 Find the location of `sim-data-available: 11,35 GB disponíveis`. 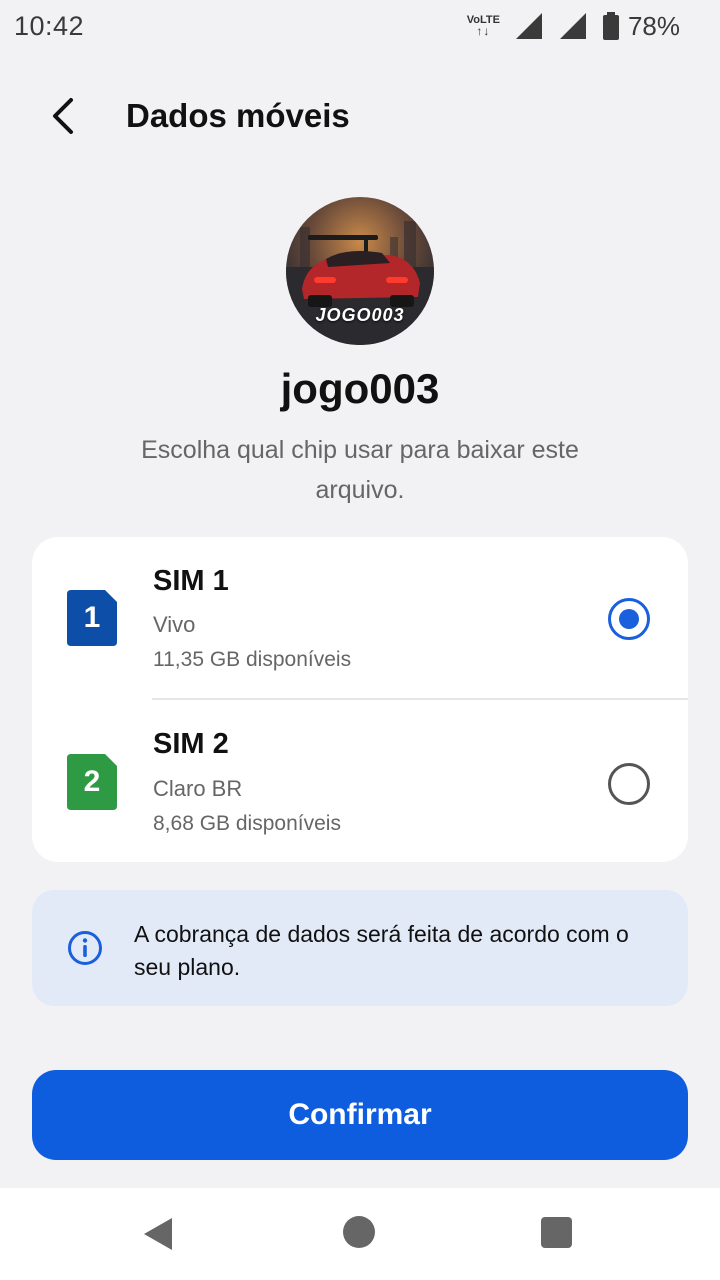

sim-data-available: 11,35 GB disponíveis is located at coordinates (252, 659).